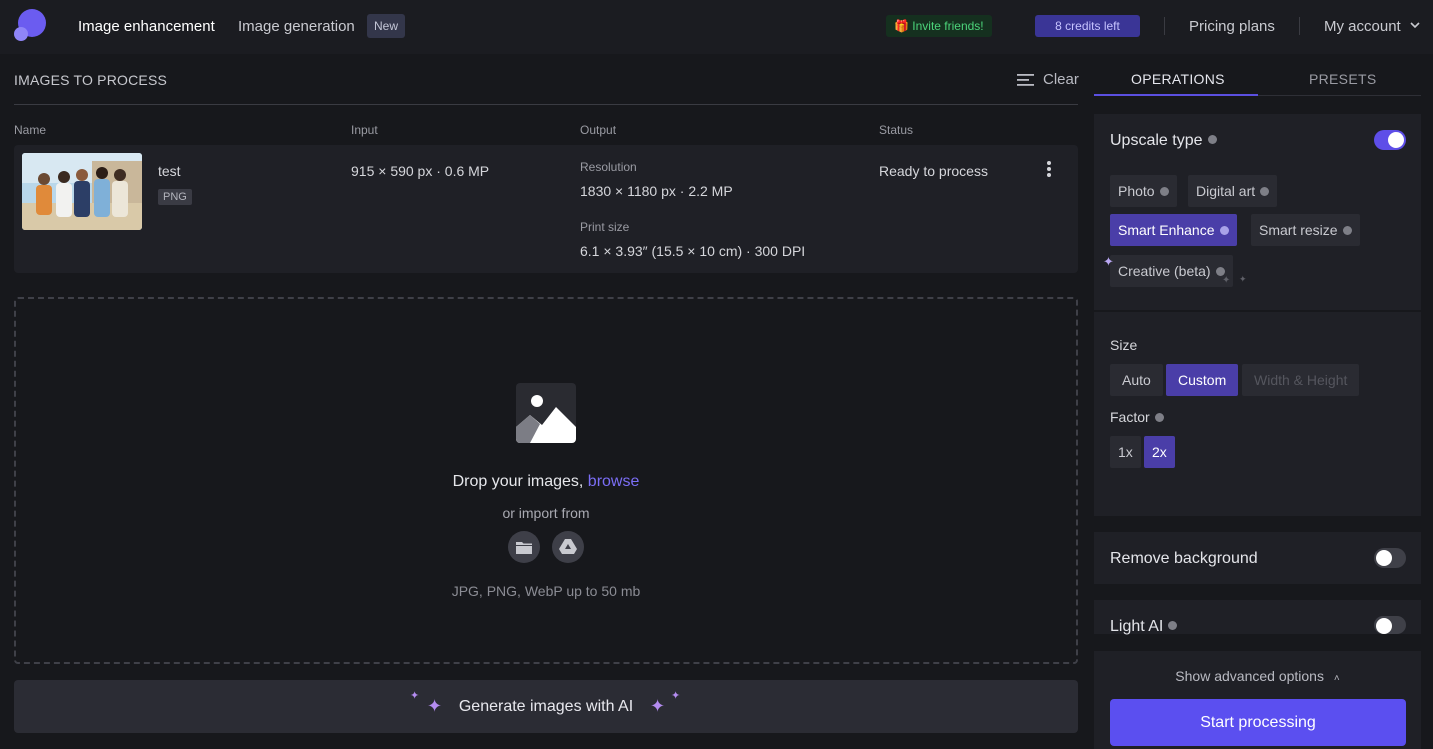 This screenshot has width=1433, height=749. I want to click on nav-image-enhancement: Image enhancement, so click(146, 26).